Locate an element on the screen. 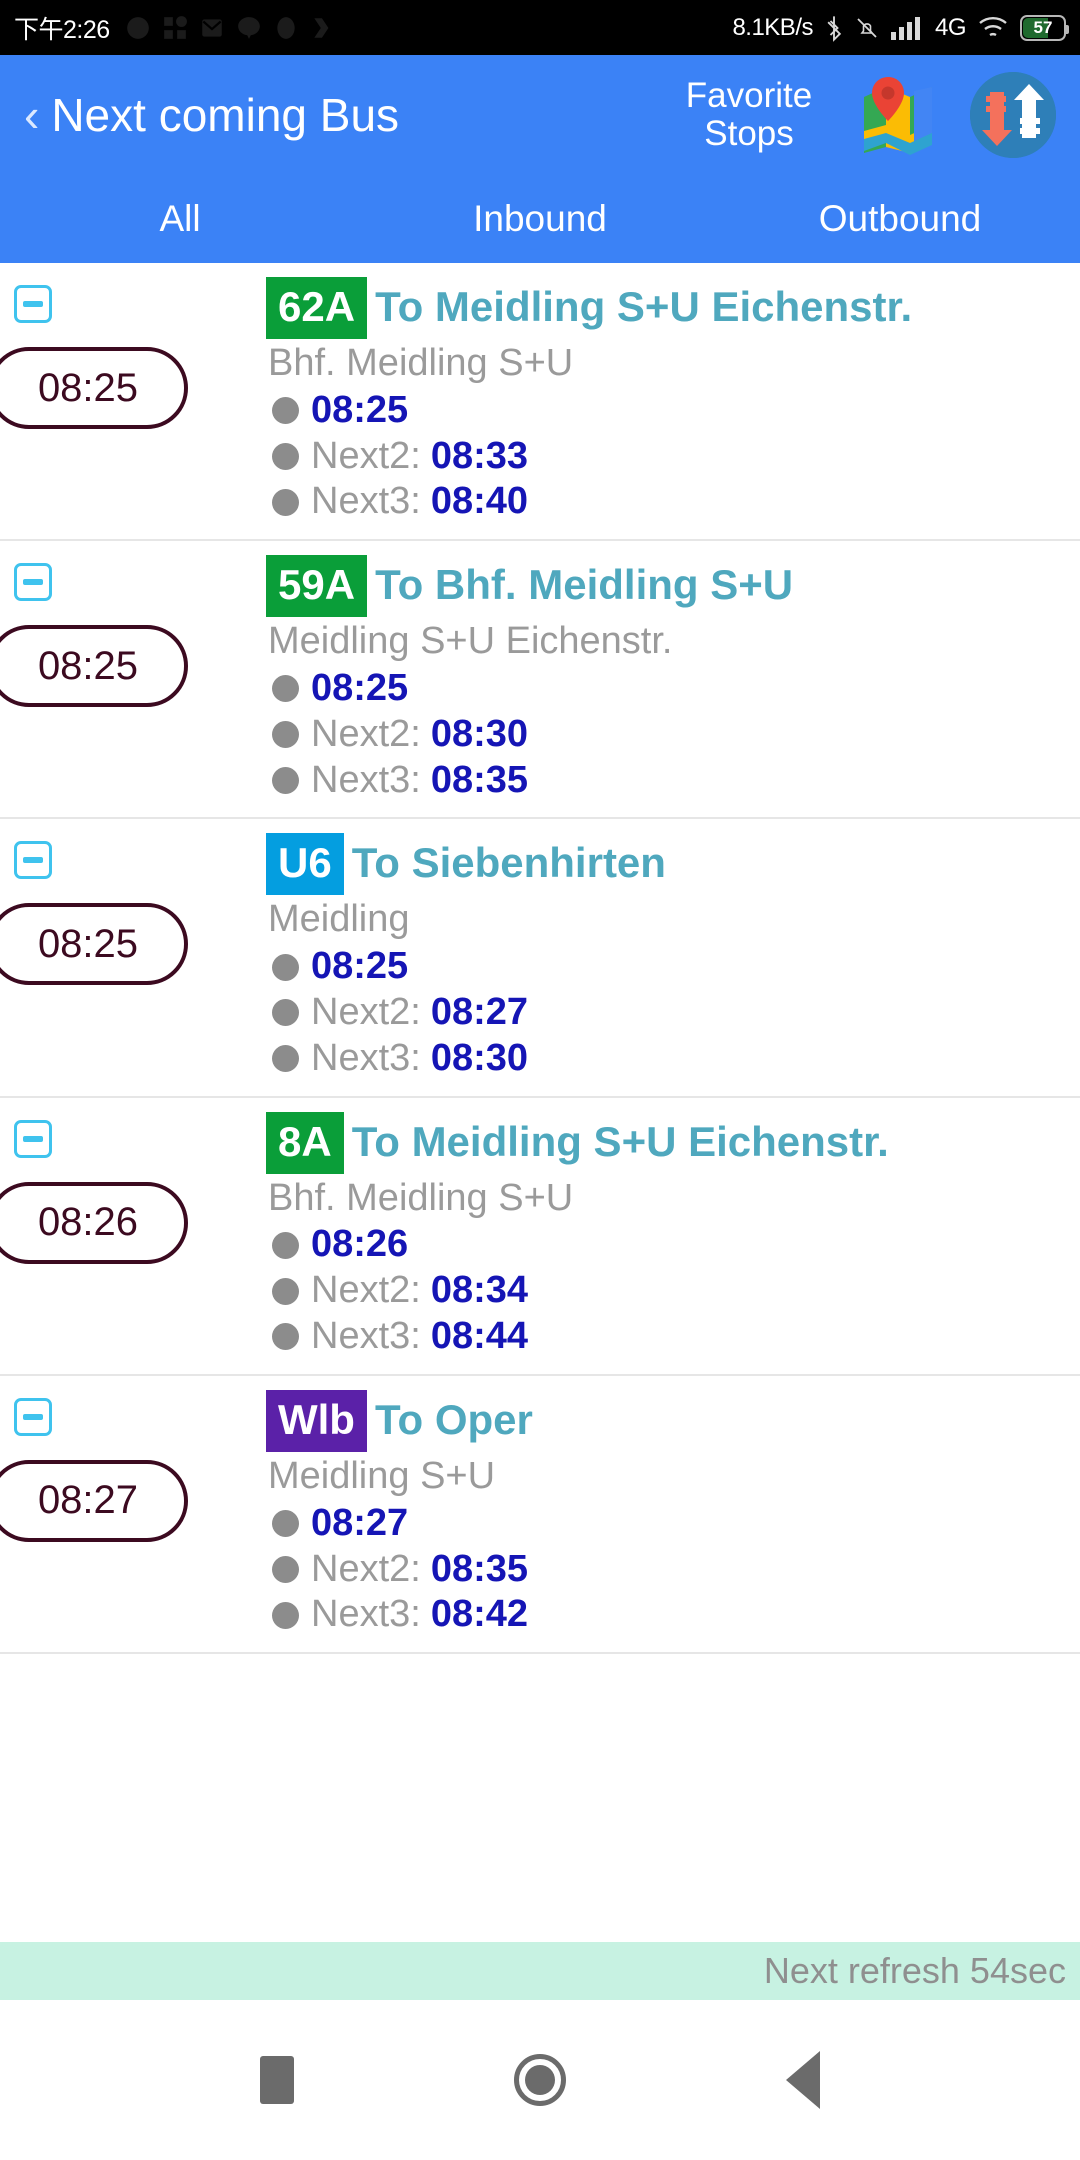  time-row: Next3: 08:30 is located at coordinates (668, 1058).